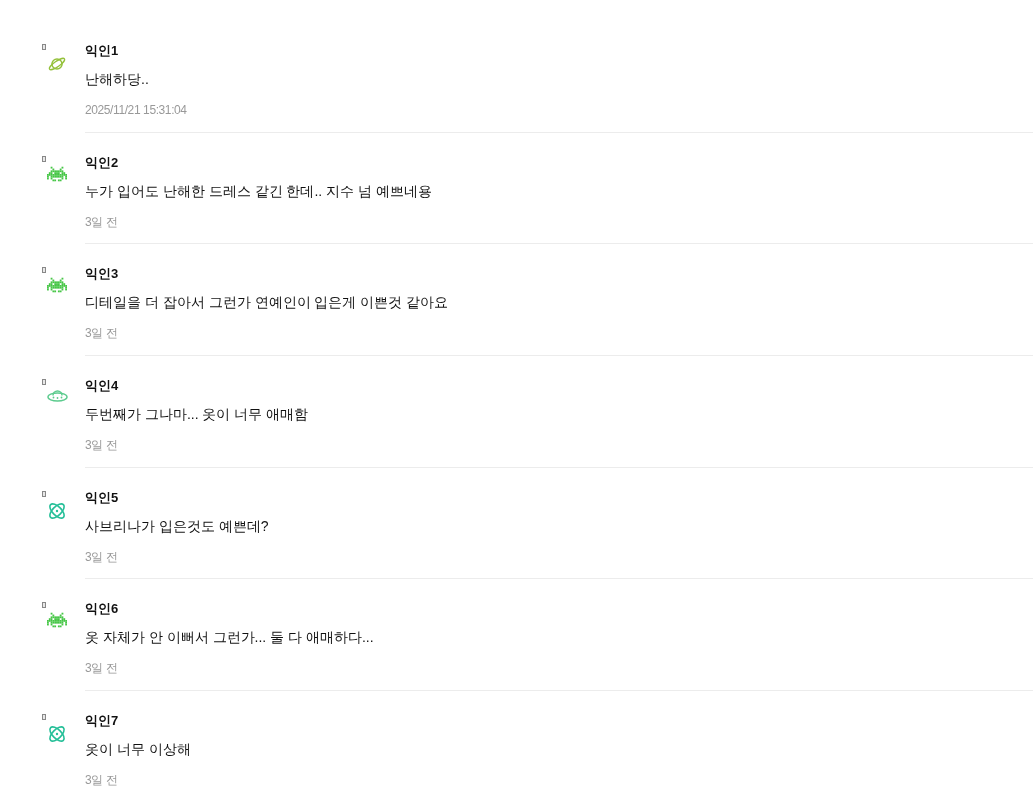 This screenshot has height=786, width=1033. What do you see at coordinates (138, 750) in the screenshot?
I see `comment-text: 옷이 너무 이상해` at bounding box center [138, 750].